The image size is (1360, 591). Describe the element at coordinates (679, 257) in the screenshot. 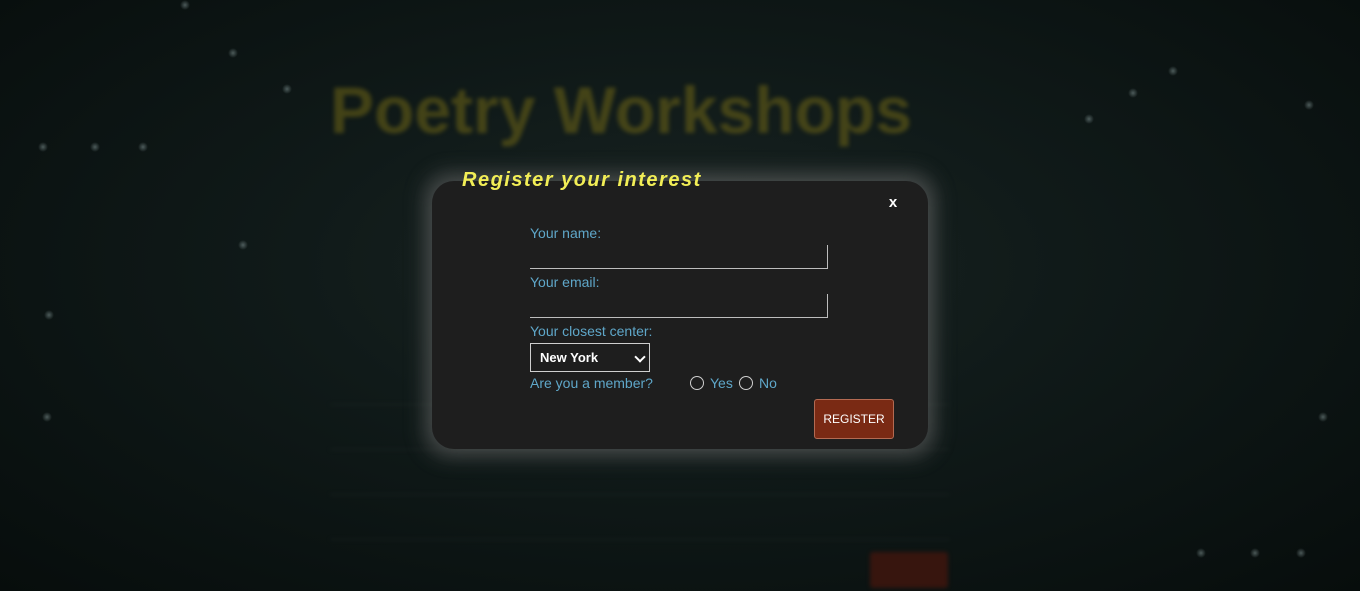

I see `name-input` at that location.